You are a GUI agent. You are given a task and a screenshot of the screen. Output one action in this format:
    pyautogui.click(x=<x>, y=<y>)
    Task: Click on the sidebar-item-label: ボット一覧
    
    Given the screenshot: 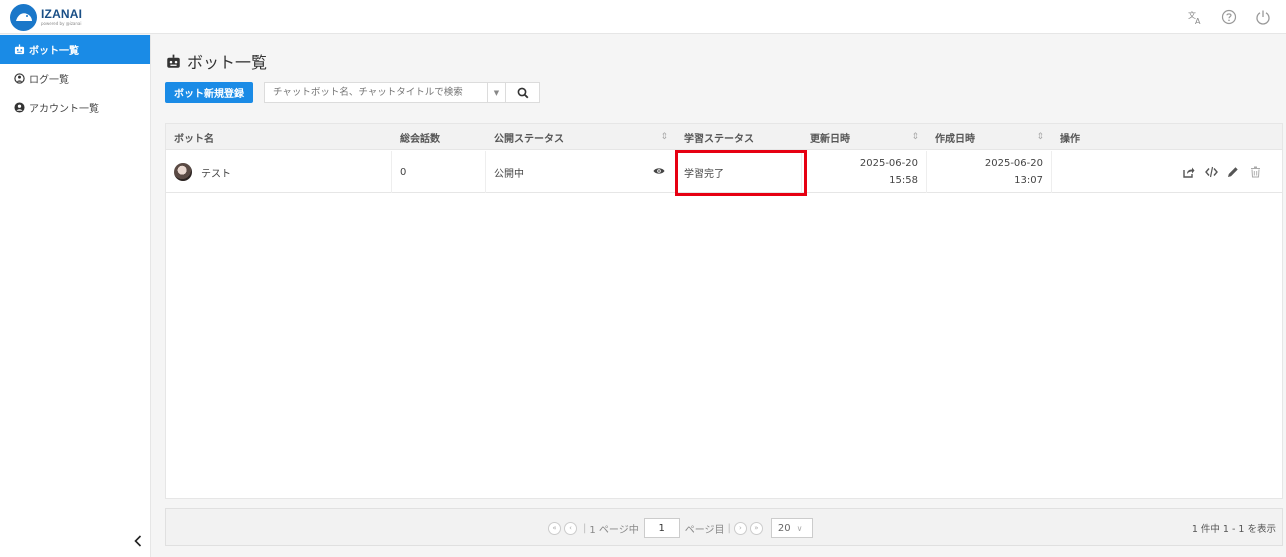 What is the action you would take?
    pyautogui.click(x=54, y=51)
    